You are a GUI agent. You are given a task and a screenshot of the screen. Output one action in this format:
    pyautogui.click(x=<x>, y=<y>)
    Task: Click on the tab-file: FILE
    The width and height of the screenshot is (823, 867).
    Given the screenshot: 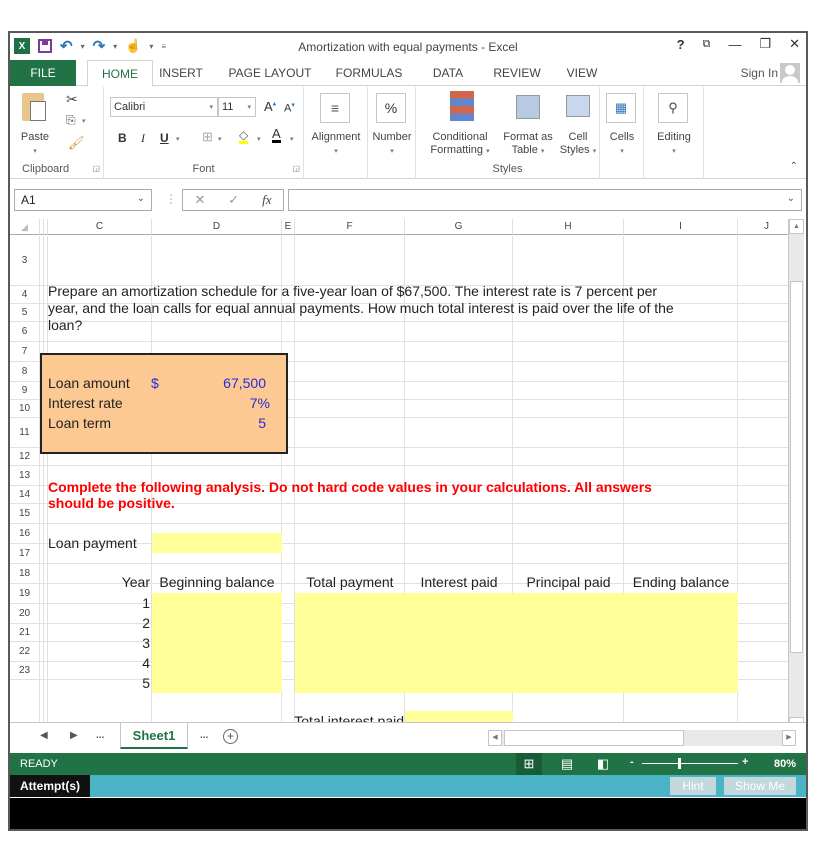 What is the action you would take?
    pyautogui.click(x=43, y=73)
    